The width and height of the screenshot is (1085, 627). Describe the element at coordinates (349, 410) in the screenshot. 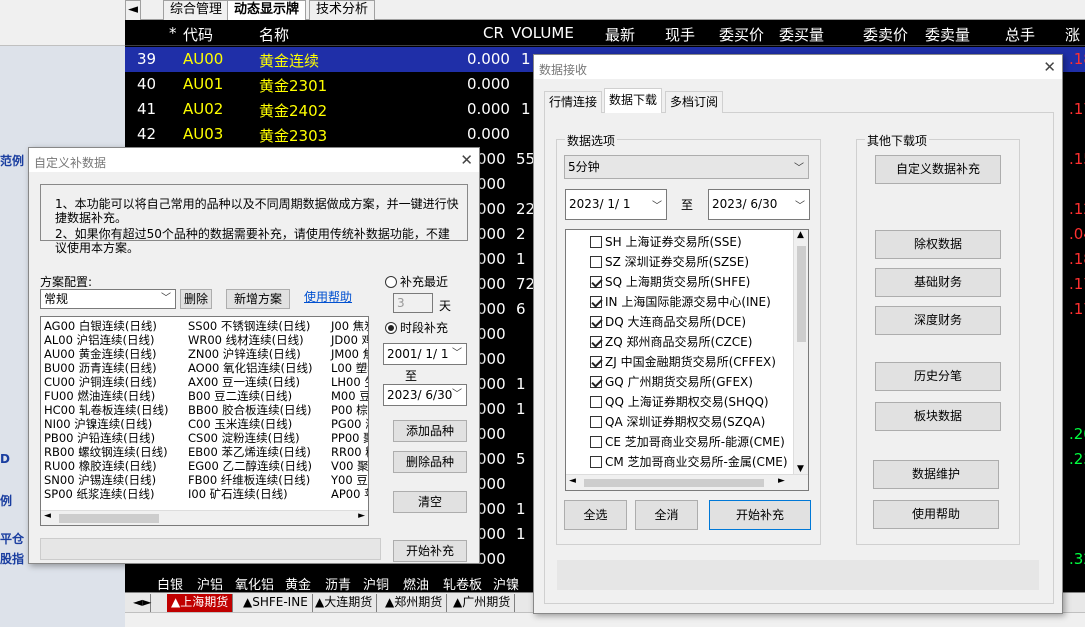

I see `list-item: P00 棕榈` at that location.